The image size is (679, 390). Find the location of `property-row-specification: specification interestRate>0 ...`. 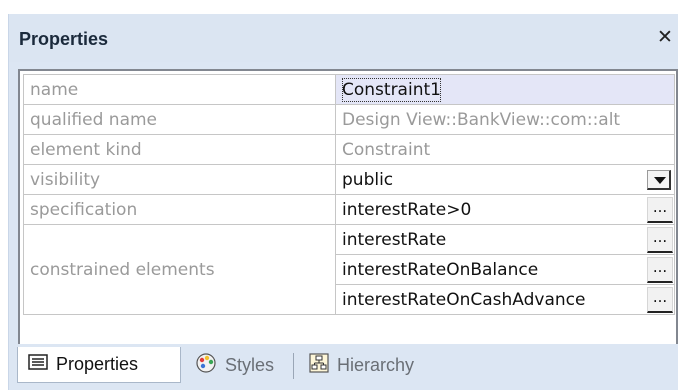

property-row-specification: specification interestRate>0 ... is located at coordinates (349, 209).